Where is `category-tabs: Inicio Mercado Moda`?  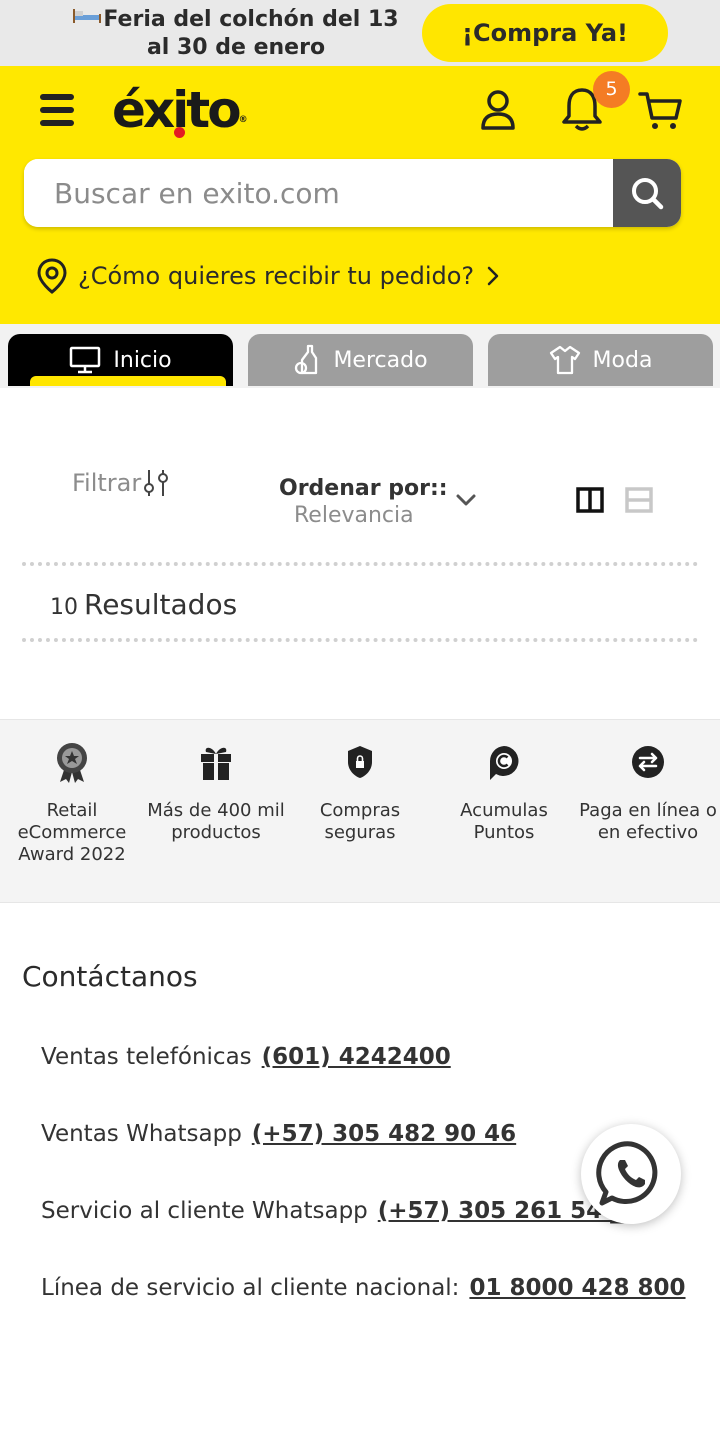
category-tabs: Inicio Mercado Moda is located at coordinates (360, 356).